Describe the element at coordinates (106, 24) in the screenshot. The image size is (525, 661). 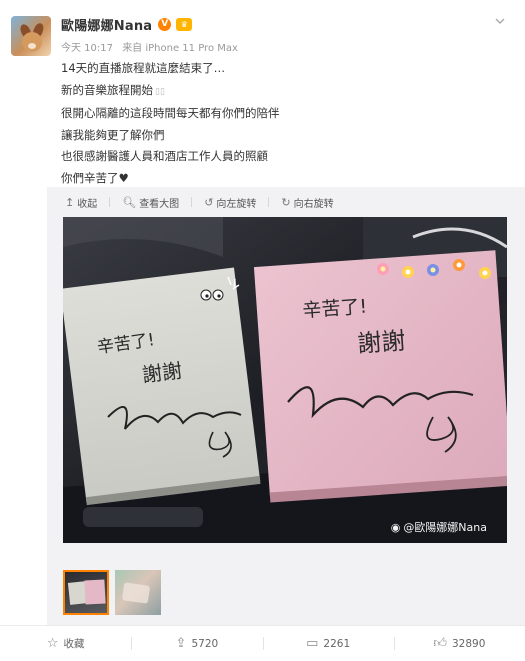
I see `user-name: 歐陽娜娜Nana` at that location.